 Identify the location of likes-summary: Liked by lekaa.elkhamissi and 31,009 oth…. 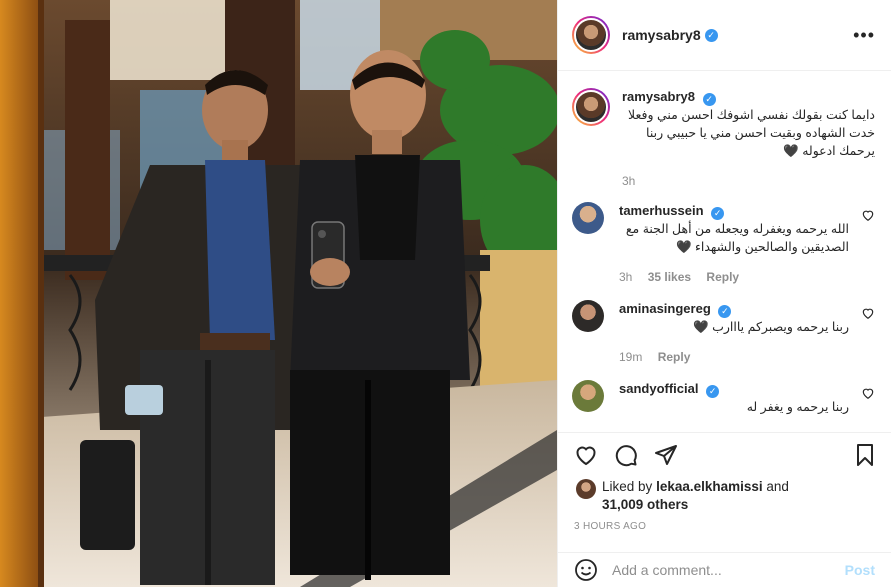
(725, 496).